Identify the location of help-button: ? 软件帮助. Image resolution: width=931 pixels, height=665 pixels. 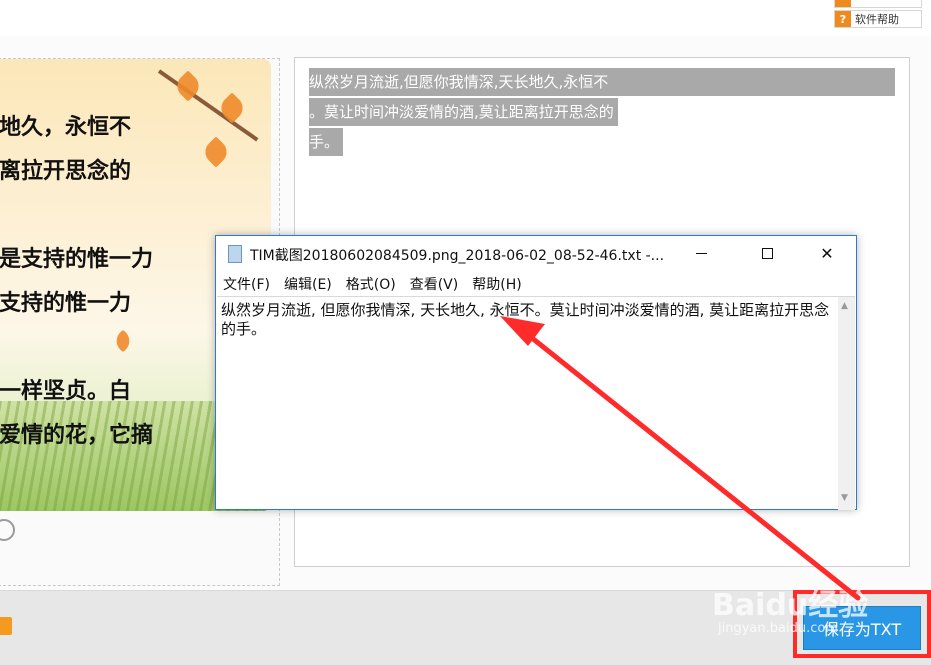
(878, 19).